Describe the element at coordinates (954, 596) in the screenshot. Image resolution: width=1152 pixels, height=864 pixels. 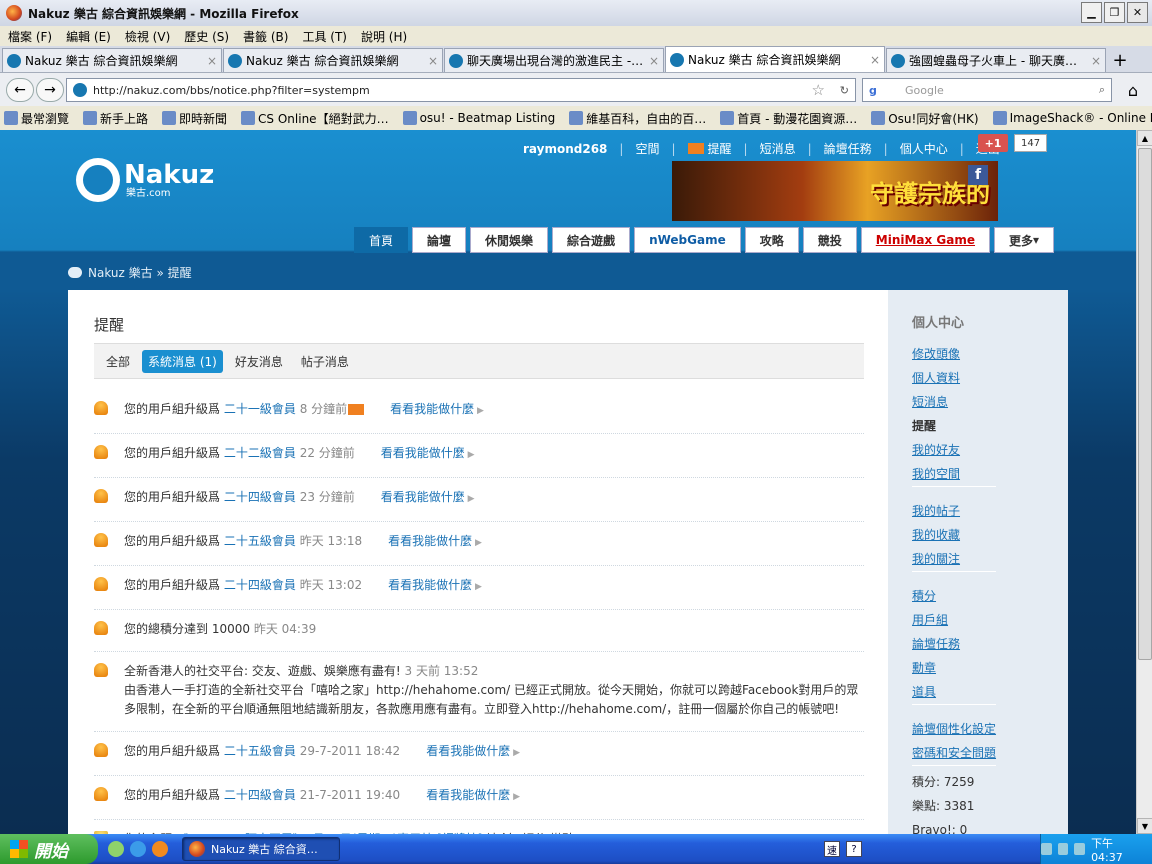
I see `sidebar-link: 積分` at that location.